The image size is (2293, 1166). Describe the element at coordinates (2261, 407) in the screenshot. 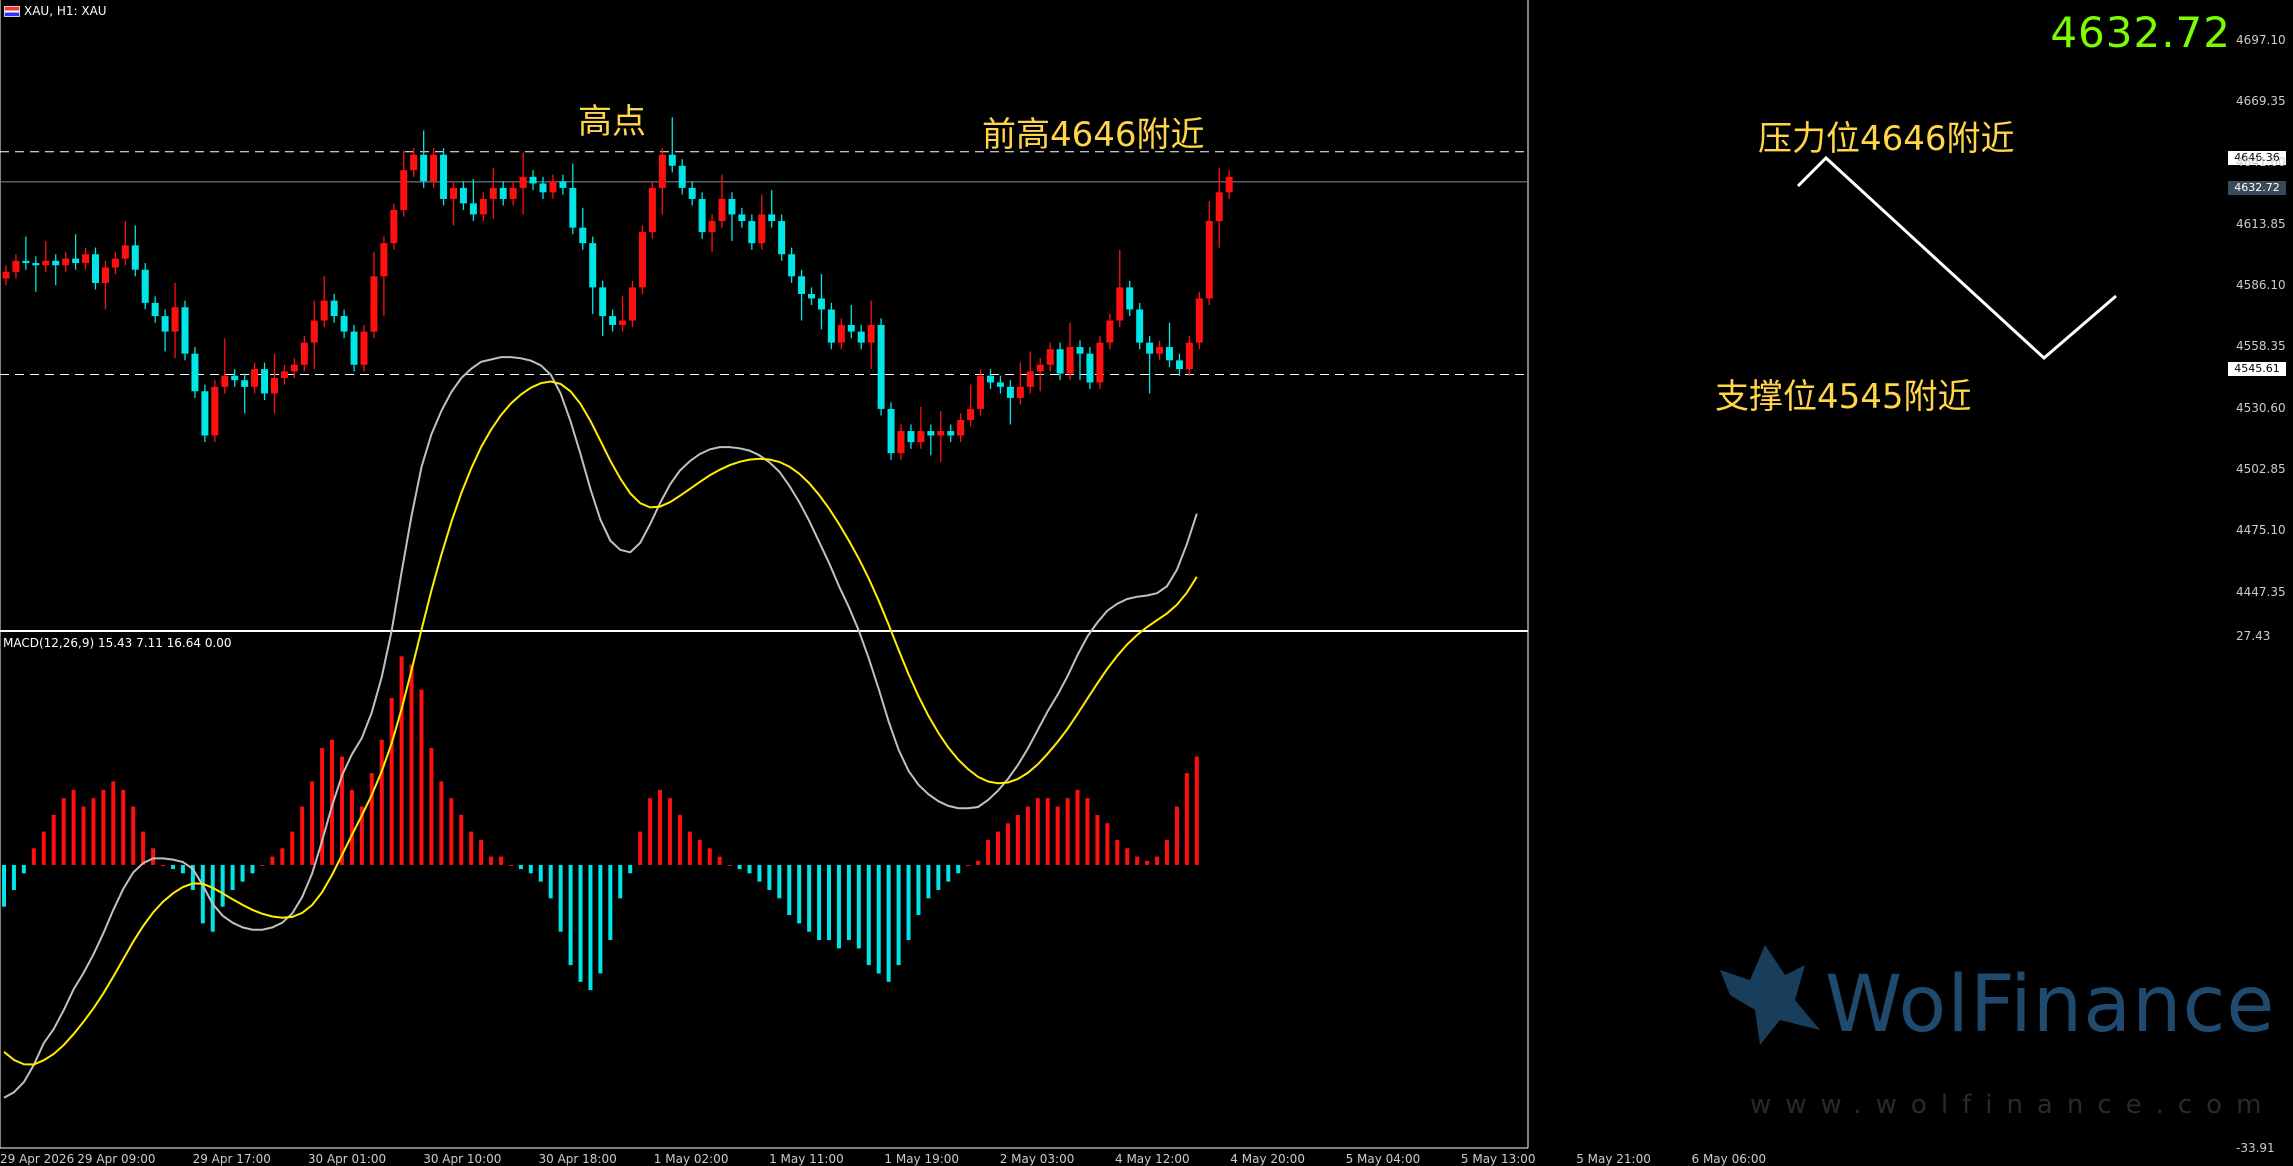

I see `y-tick-label: 4530.60` at that location.